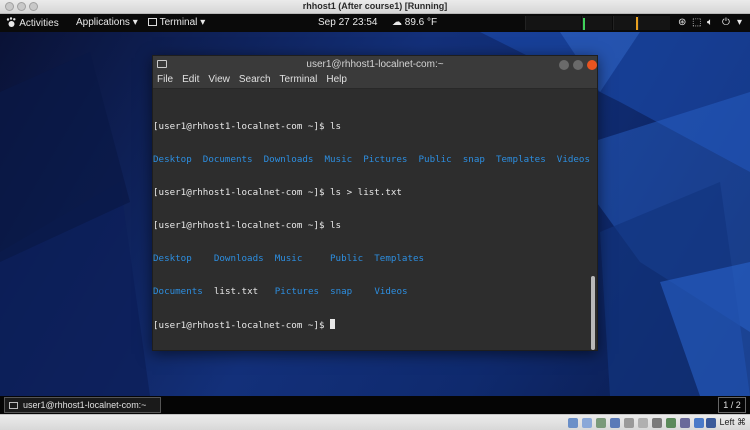 The height and width of the screenshot is (430, 750). What do you see at coordinates (103, 22) in the screenshot?
I see `applications-label: Applications` at bounding box center [103, 22].